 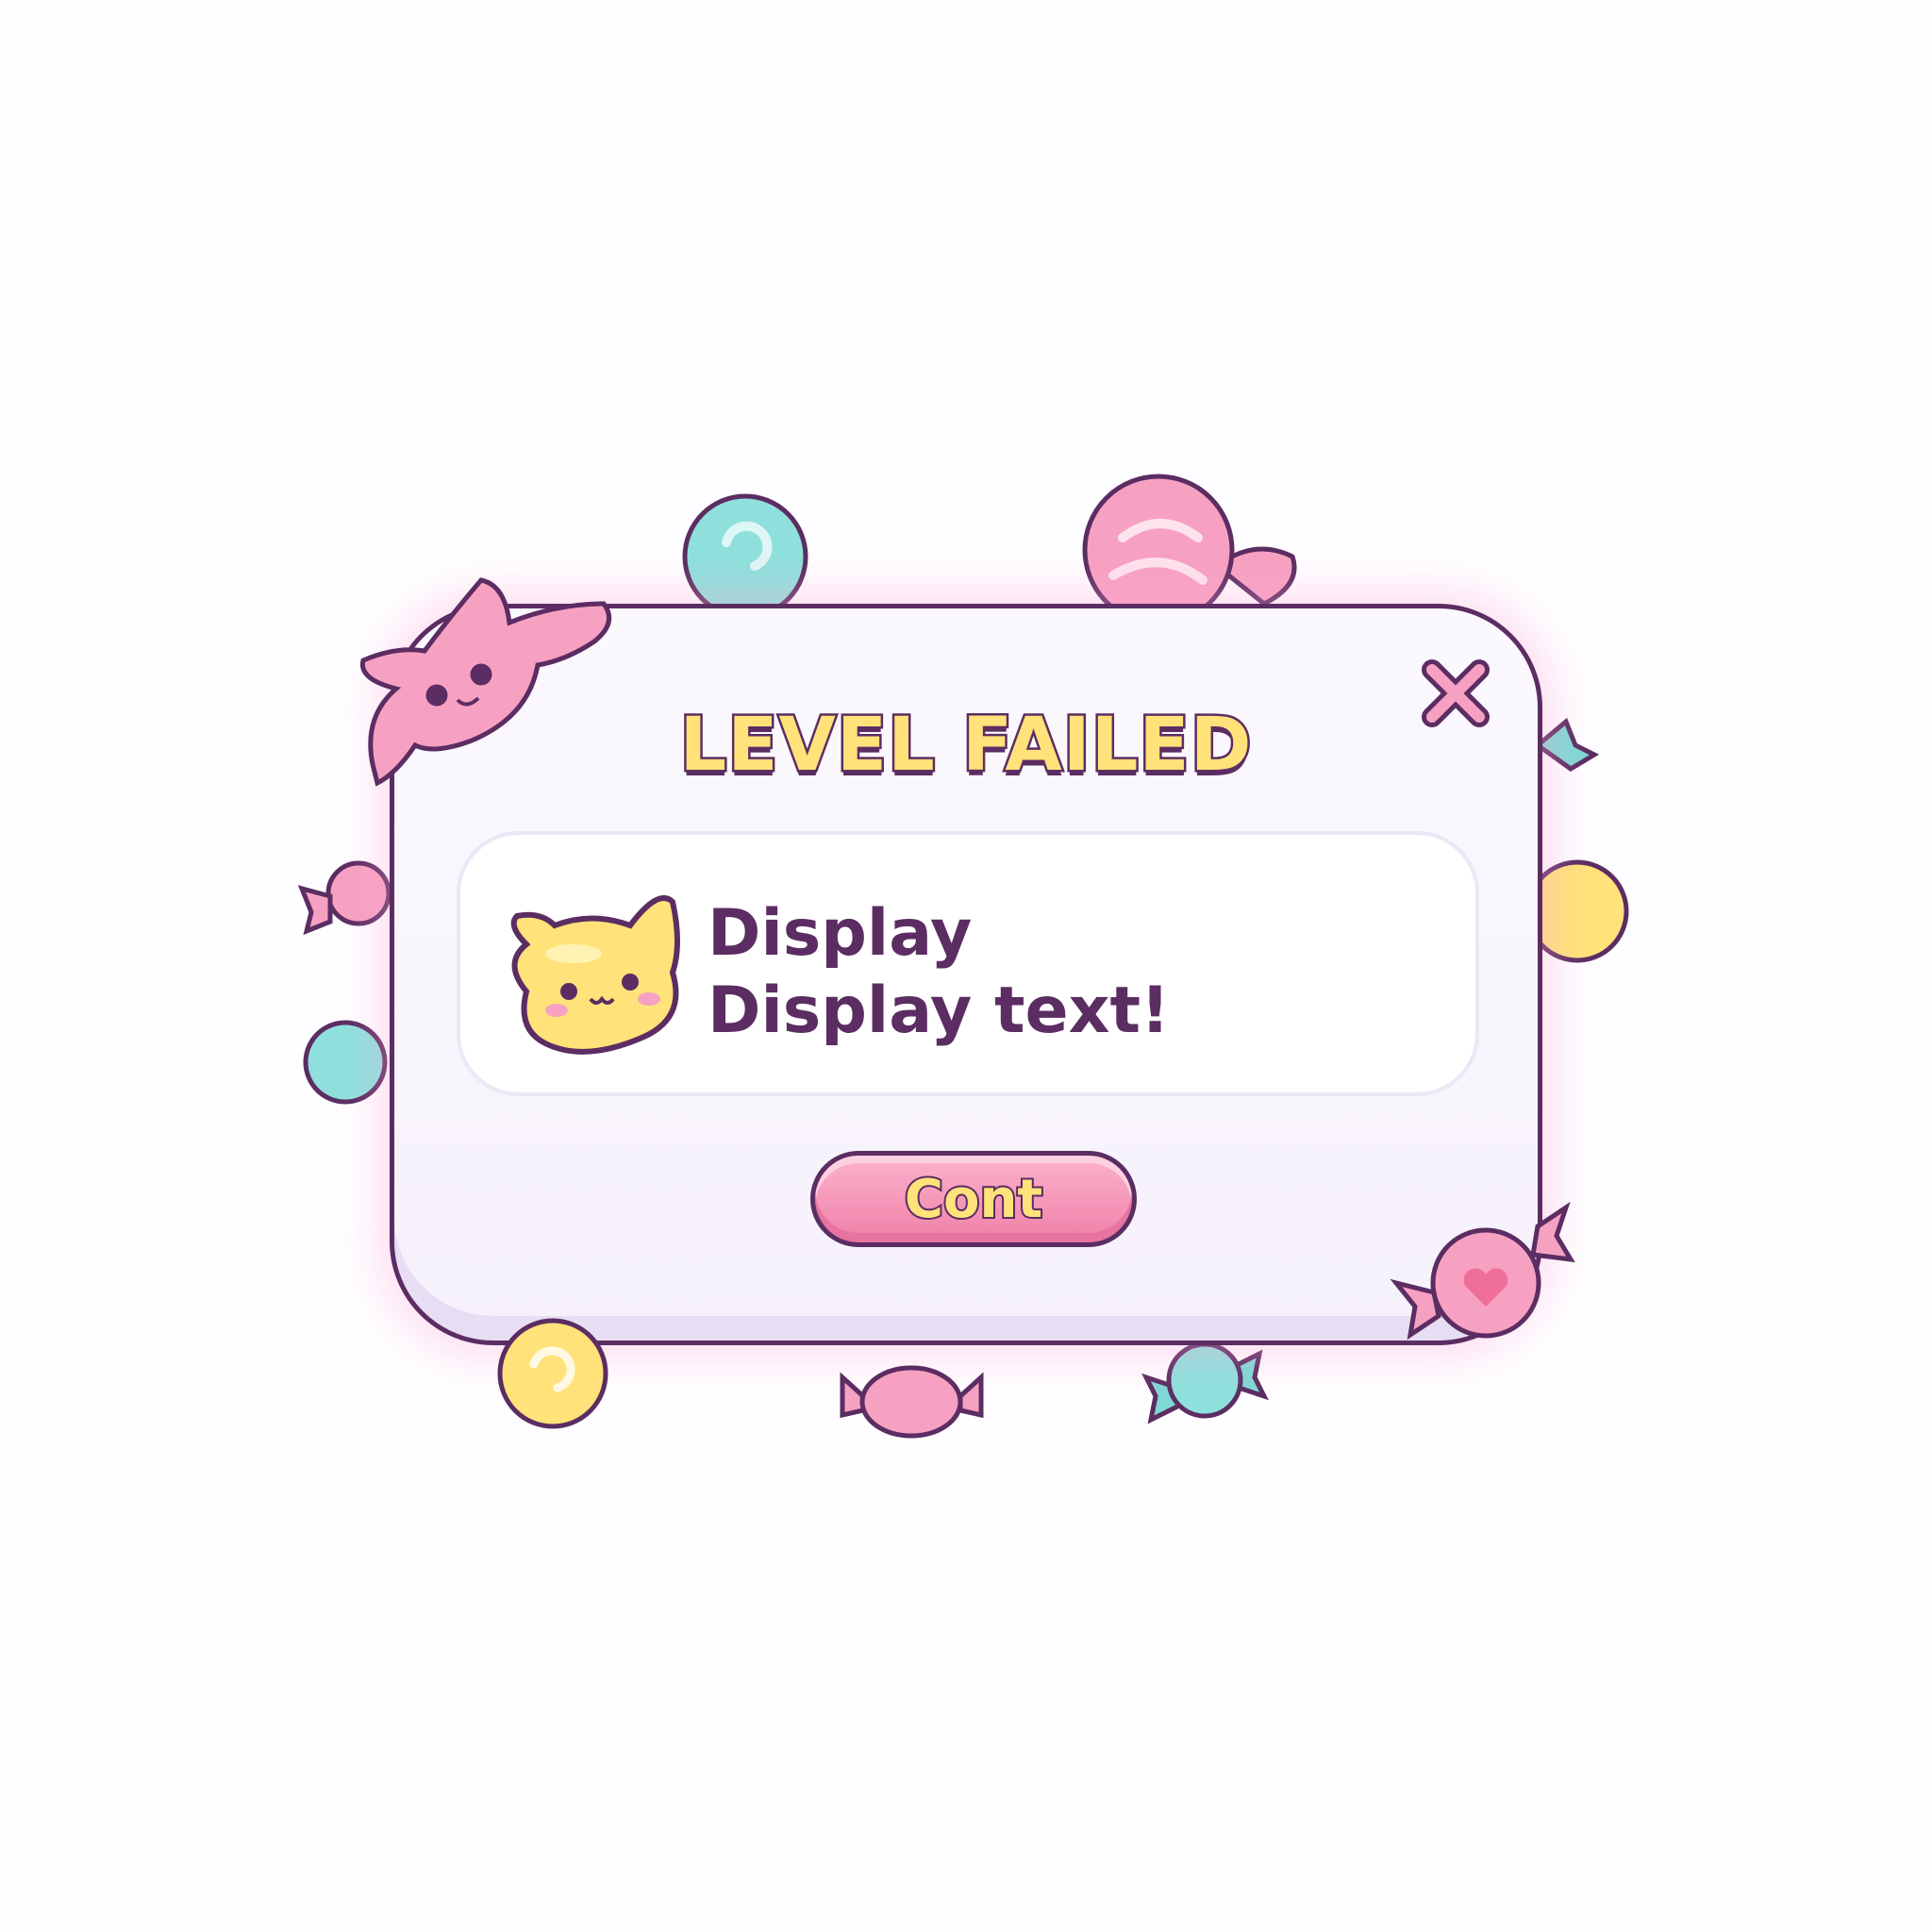 I want to click on message-panel: Display Display text!, so click(x=968, y=964).